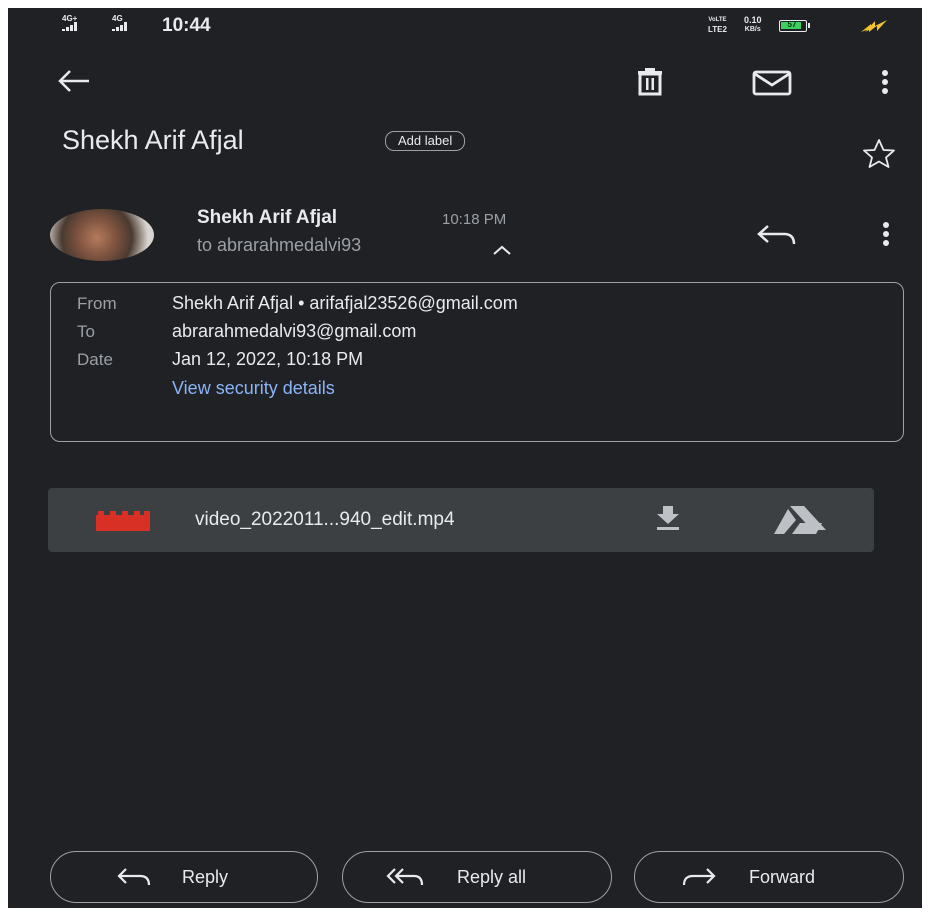 The height and width of the screenshot is (916, 936). I want to click on more-vert-icon, so click(885, 83).